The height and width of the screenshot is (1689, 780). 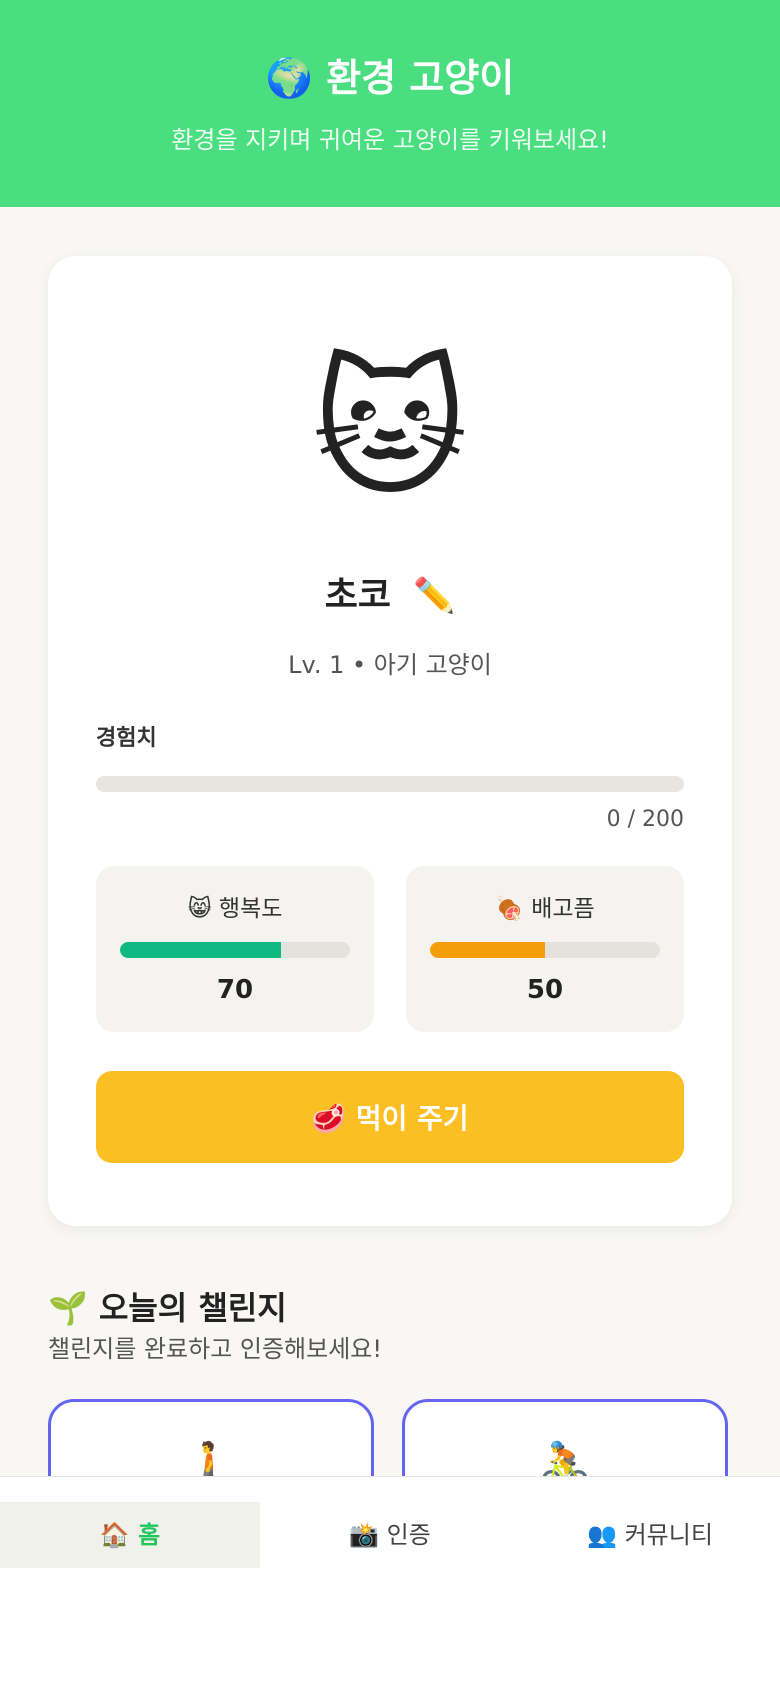 What do you see at coordinates (200, 950) in the screenshot?
I see `happiness-bar-fill` at bounding box center [200, 950].